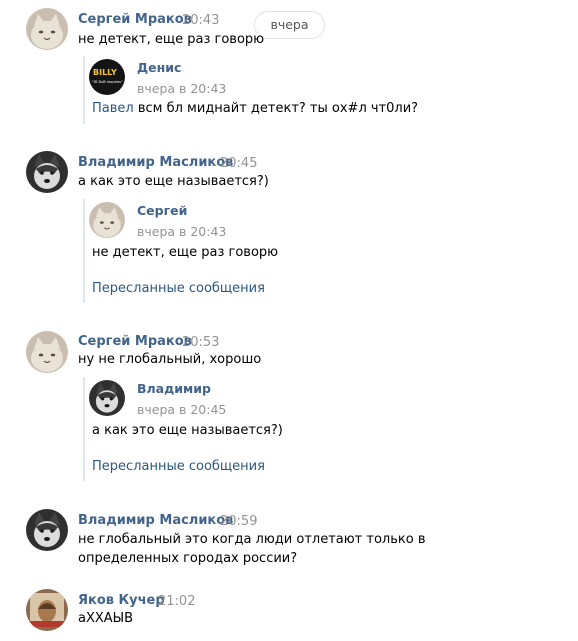 The height and width of the screenshot is (641, 578). I want to click on mention-link: Павел, so click(113, 108).